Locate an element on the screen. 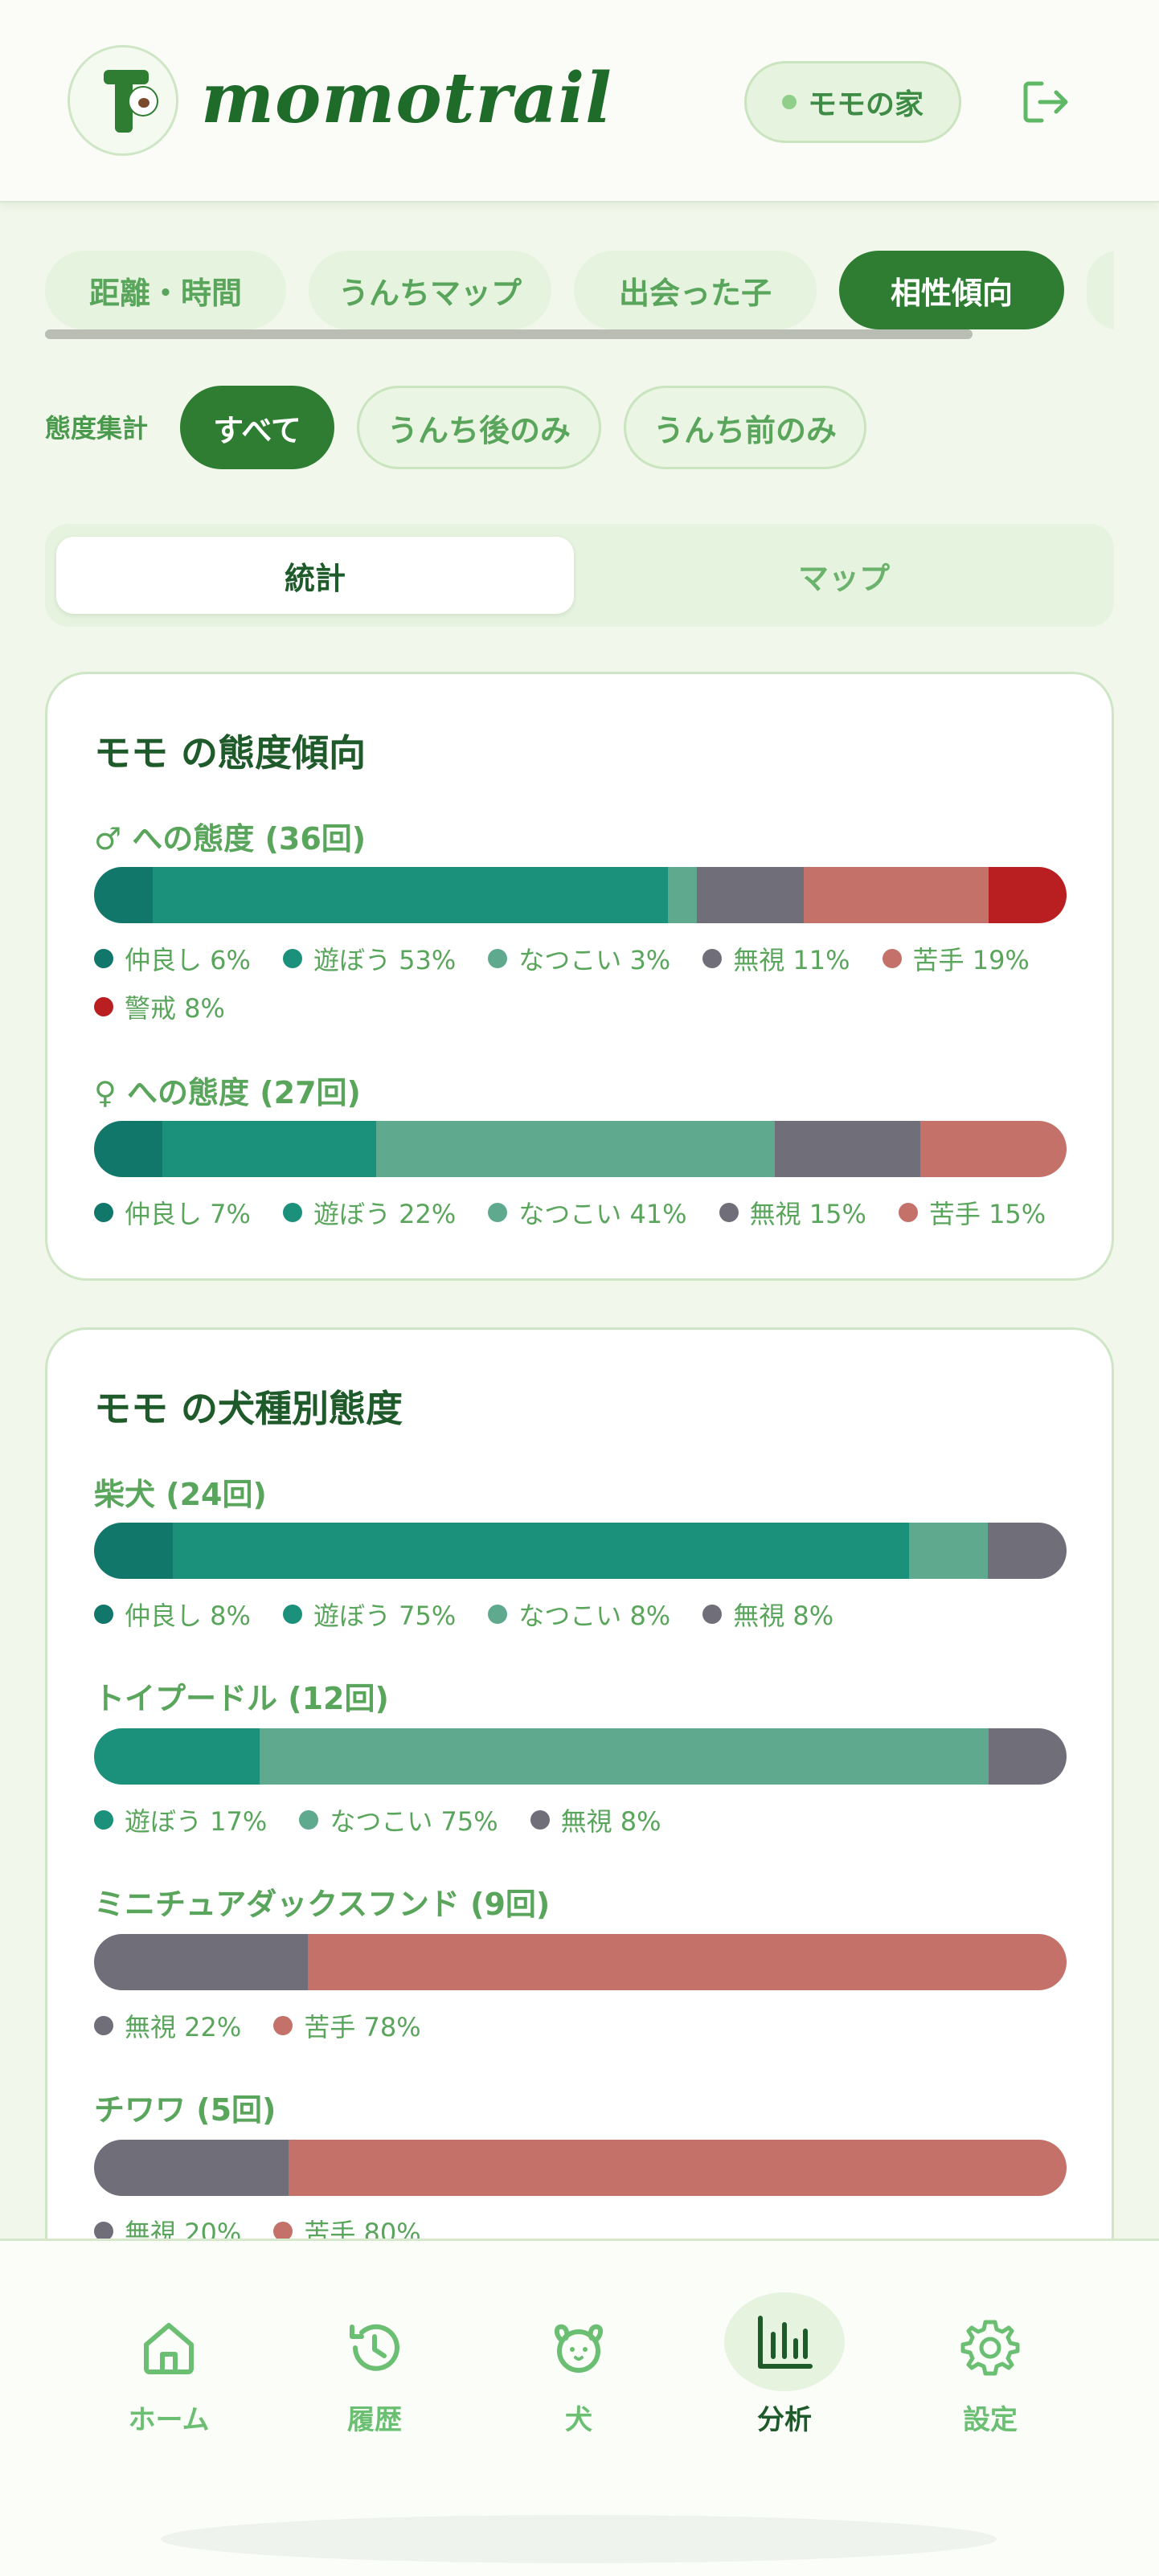  dog-icon is located at coordinates (579, 2348).